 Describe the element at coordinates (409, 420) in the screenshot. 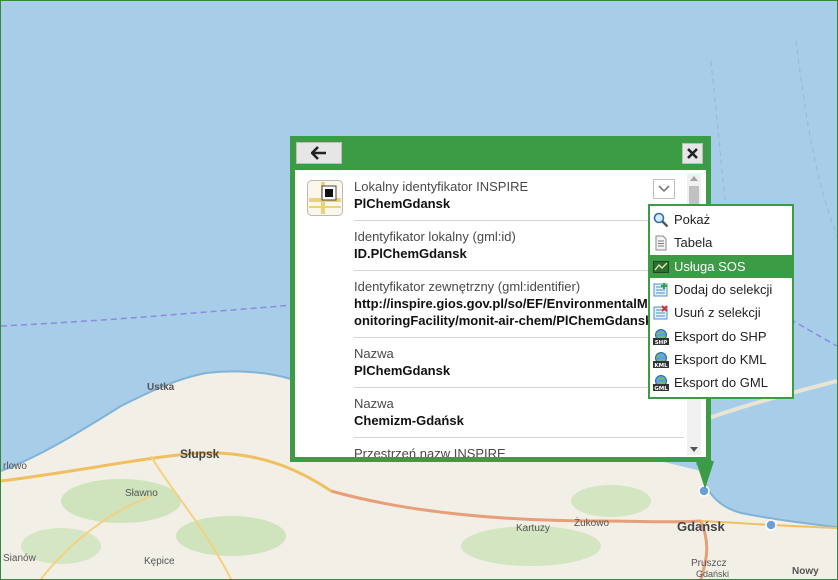

I see `attribute-value: Chemizm-Gdańsk` at that location.